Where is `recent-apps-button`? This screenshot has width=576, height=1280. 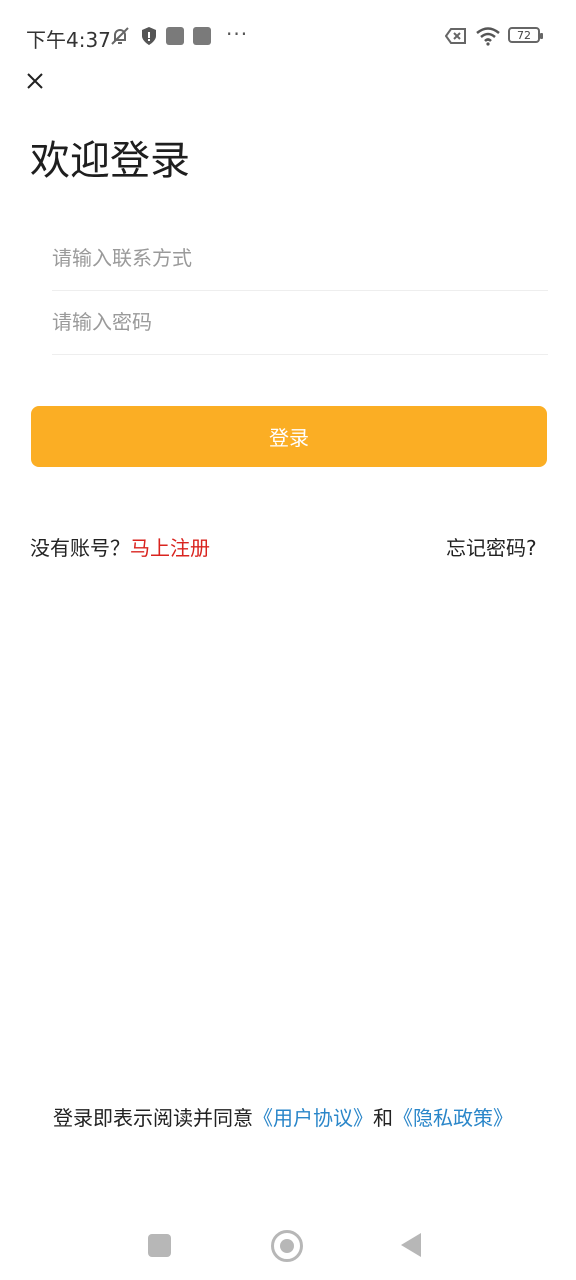 recent-apps-button is located at coordinates (159, 1245).